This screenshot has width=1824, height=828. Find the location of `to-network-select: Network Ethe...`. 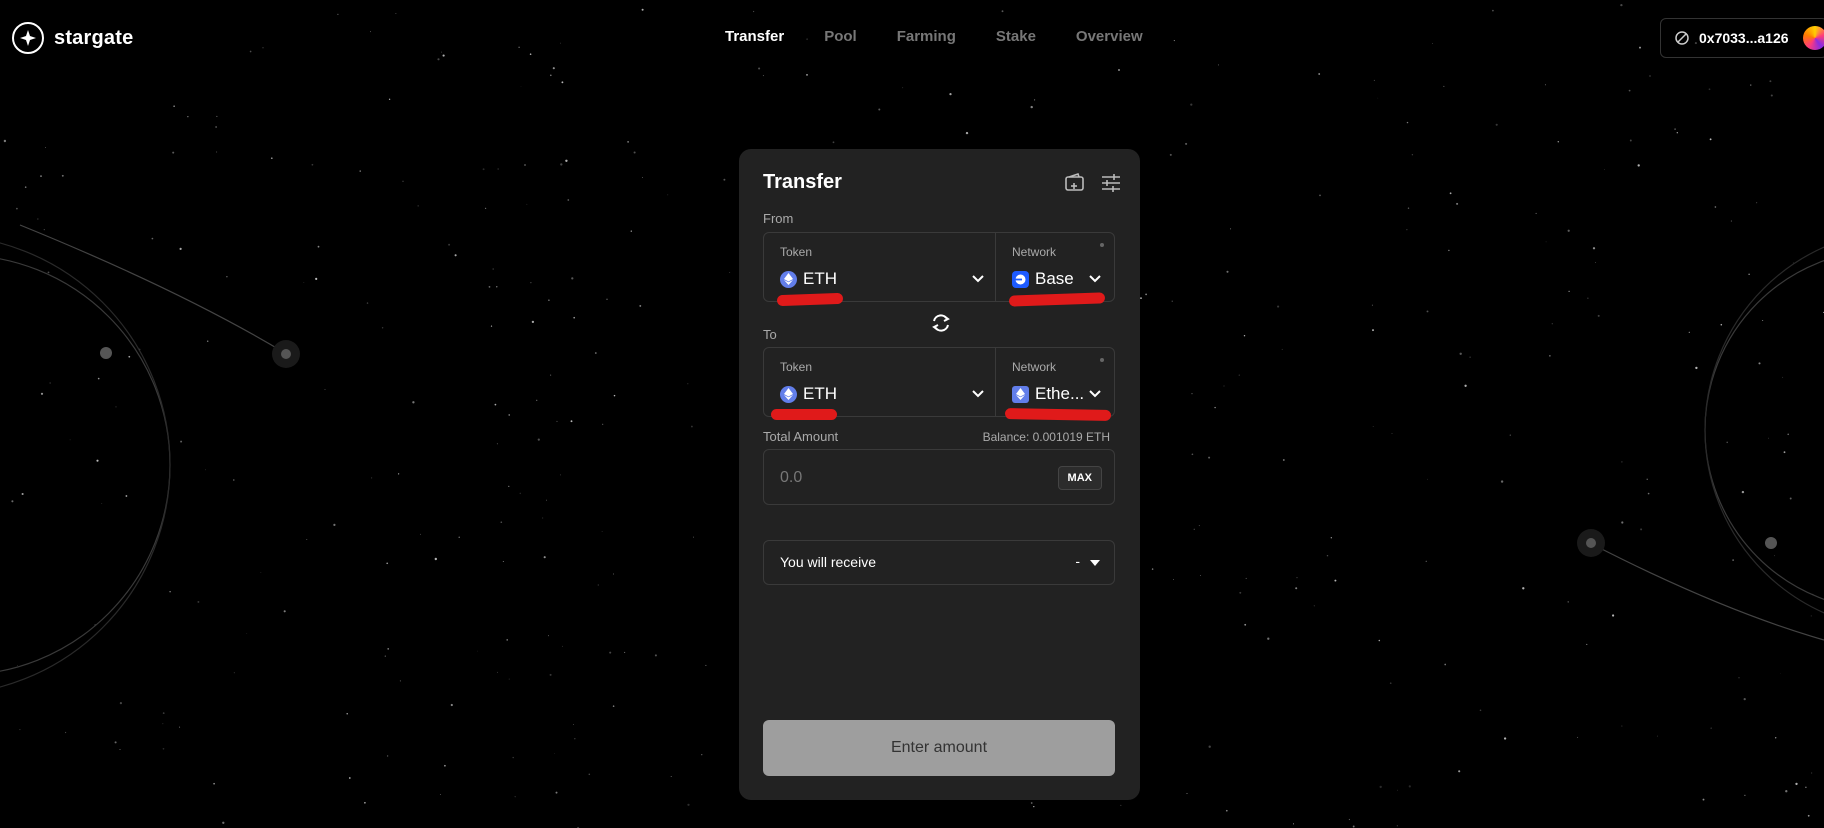

to-network-select: Network Ethe... is located at coordinates (1055, 382).